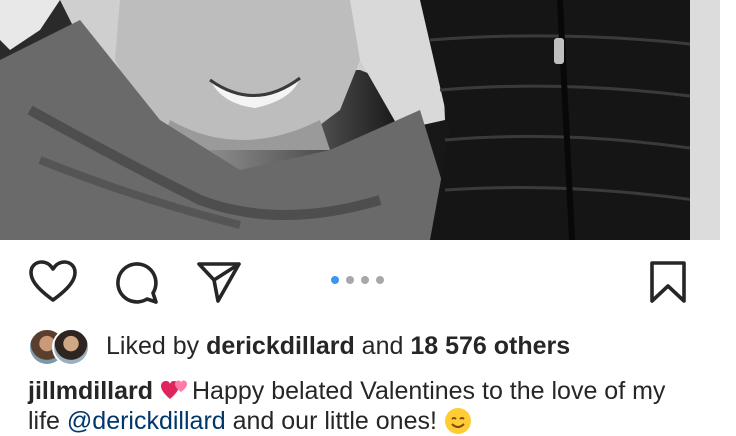 The image size is (736, 436). Describe the element at coordinates (335, 280) in the screenshot. I see `carousel-dot-active` at that location.